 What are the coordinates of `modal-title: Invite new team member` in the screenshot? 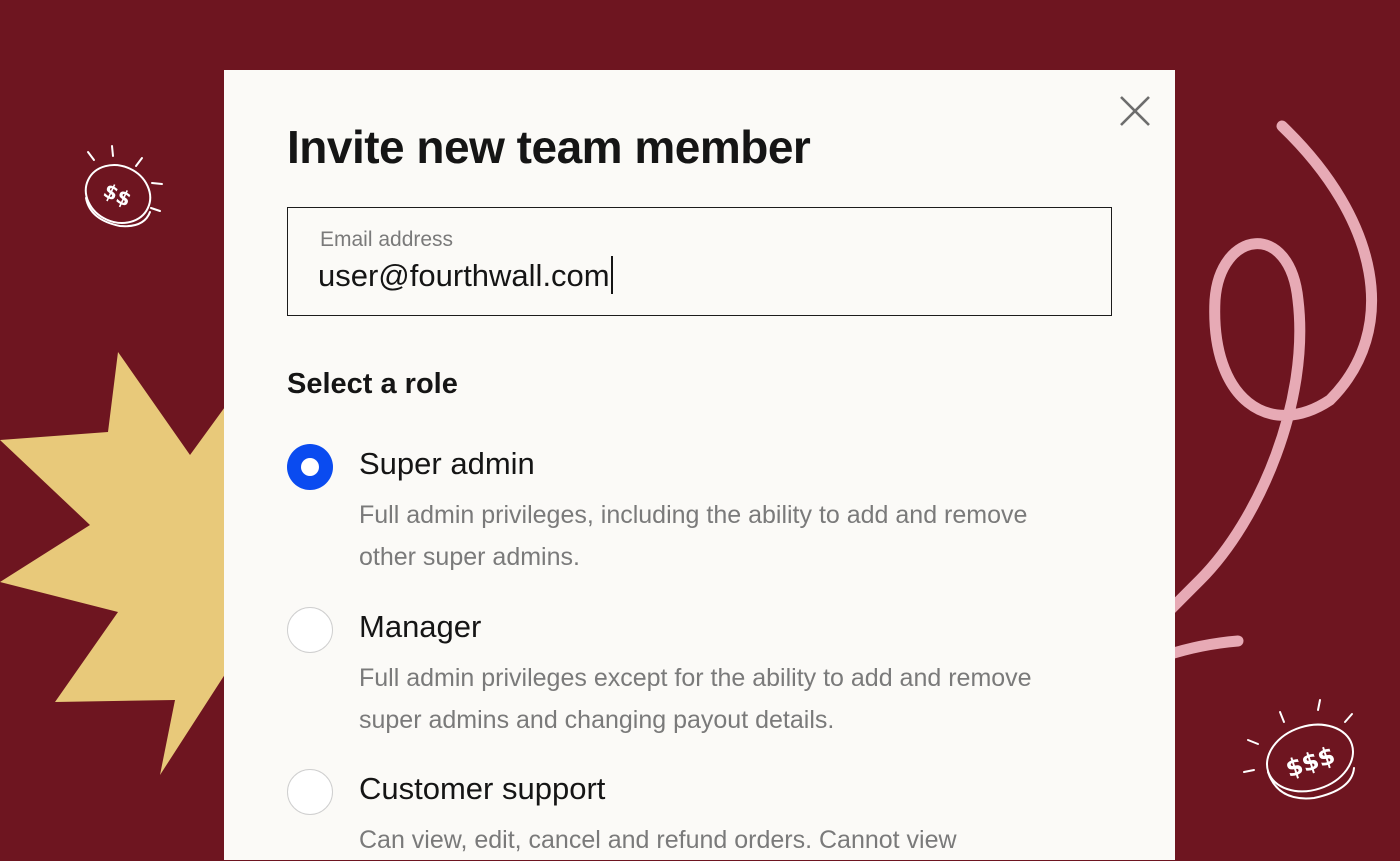 It's located at (549, 147).